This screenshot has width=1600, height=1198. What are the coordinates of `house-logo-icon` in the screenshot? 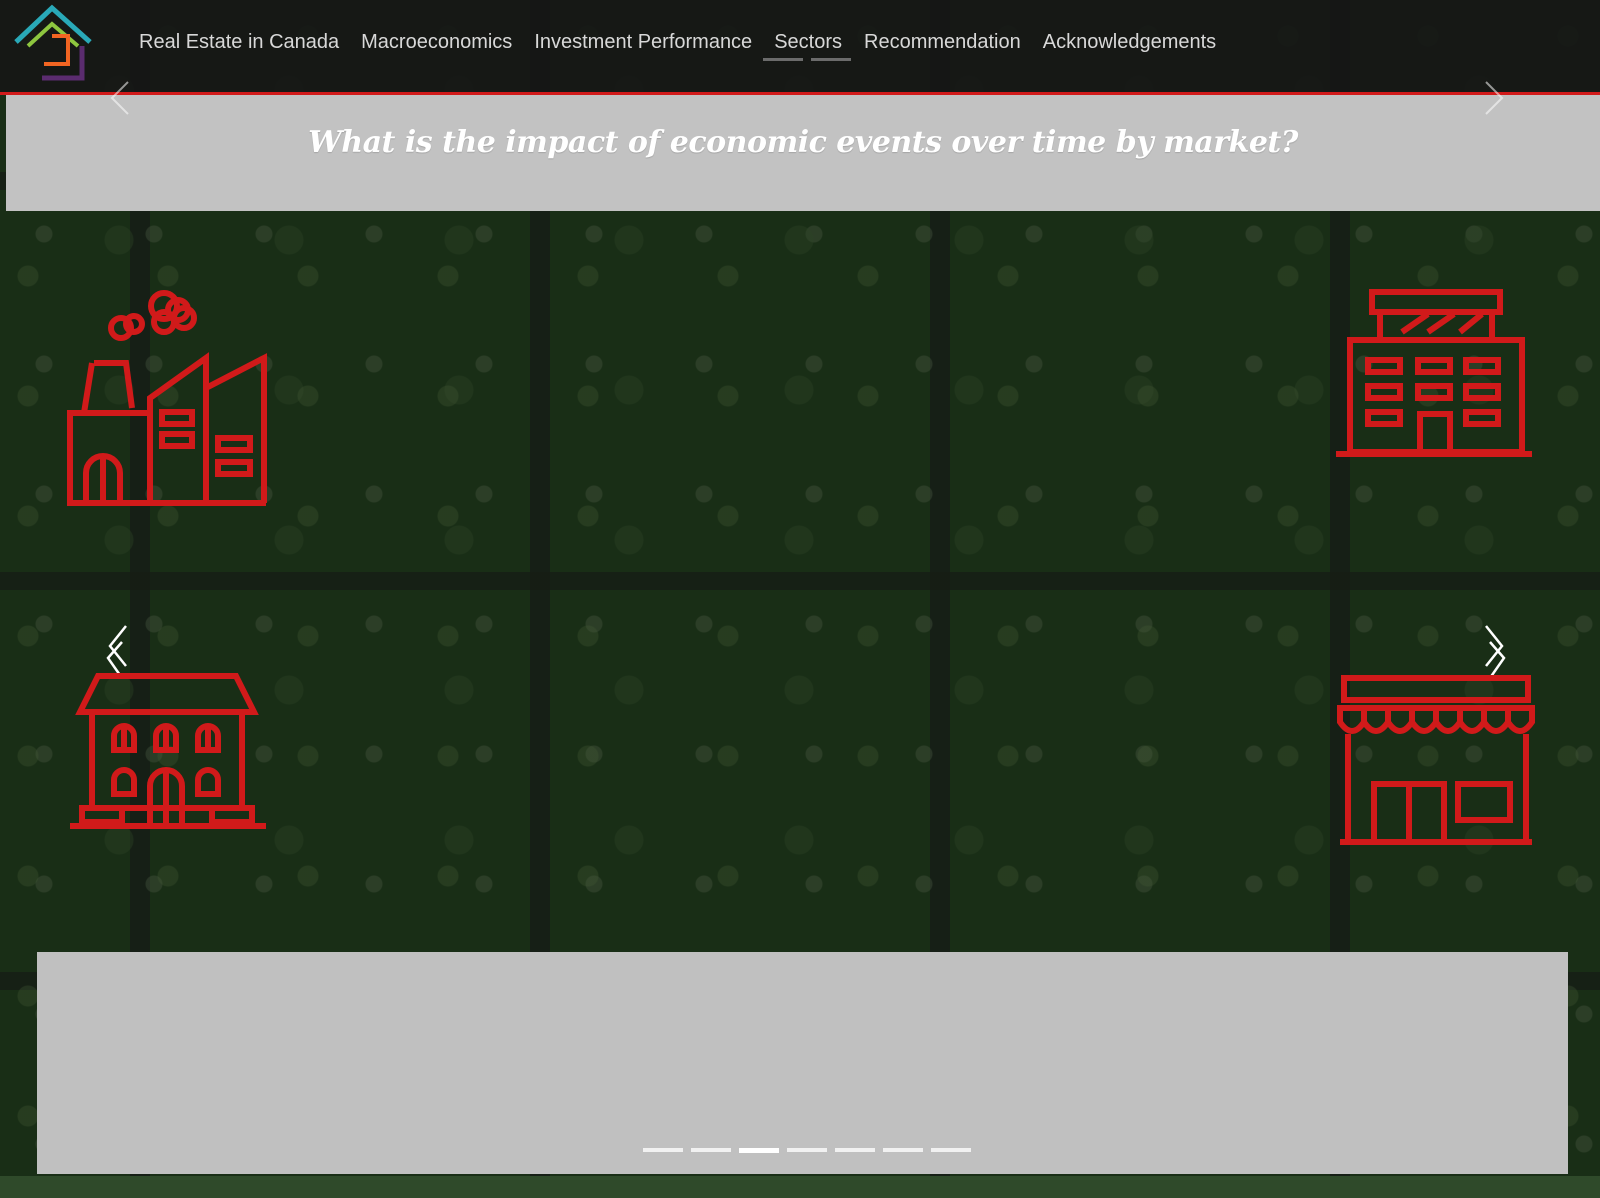 It's located at (54, 42).